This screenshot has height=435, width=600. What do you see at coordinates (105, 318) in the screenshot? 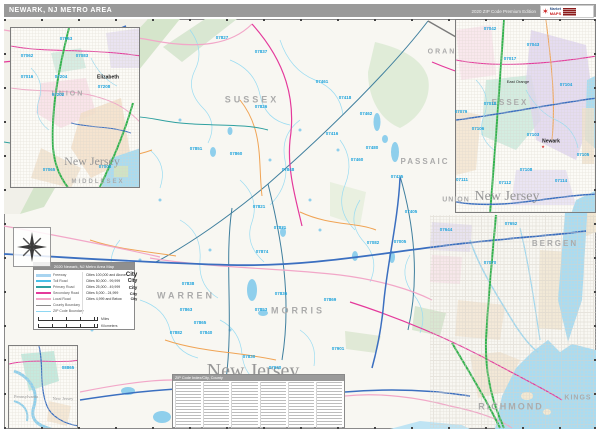
I see `scale-miles-label: Miles` at bounding box center [105, 318].